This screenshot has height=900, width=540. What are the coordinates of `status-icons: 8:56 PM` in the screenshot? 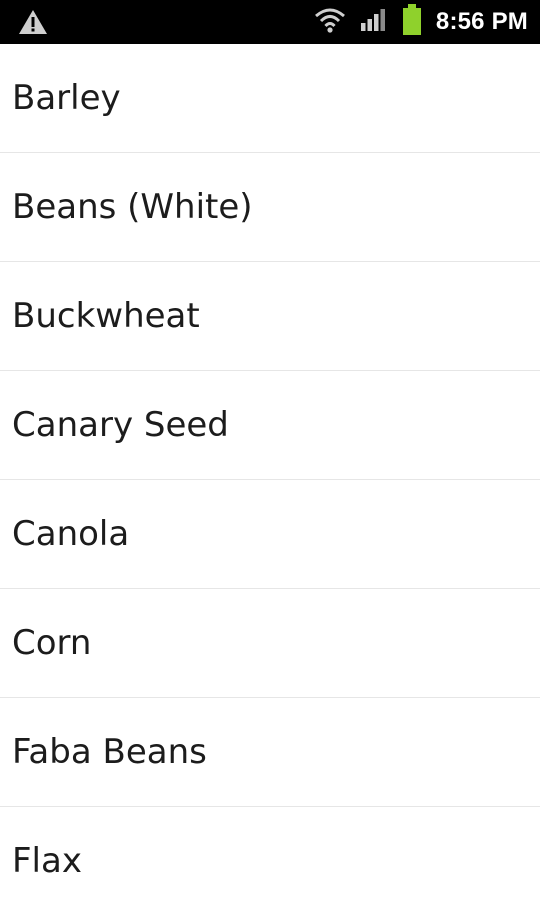 It's located at (421, 22).